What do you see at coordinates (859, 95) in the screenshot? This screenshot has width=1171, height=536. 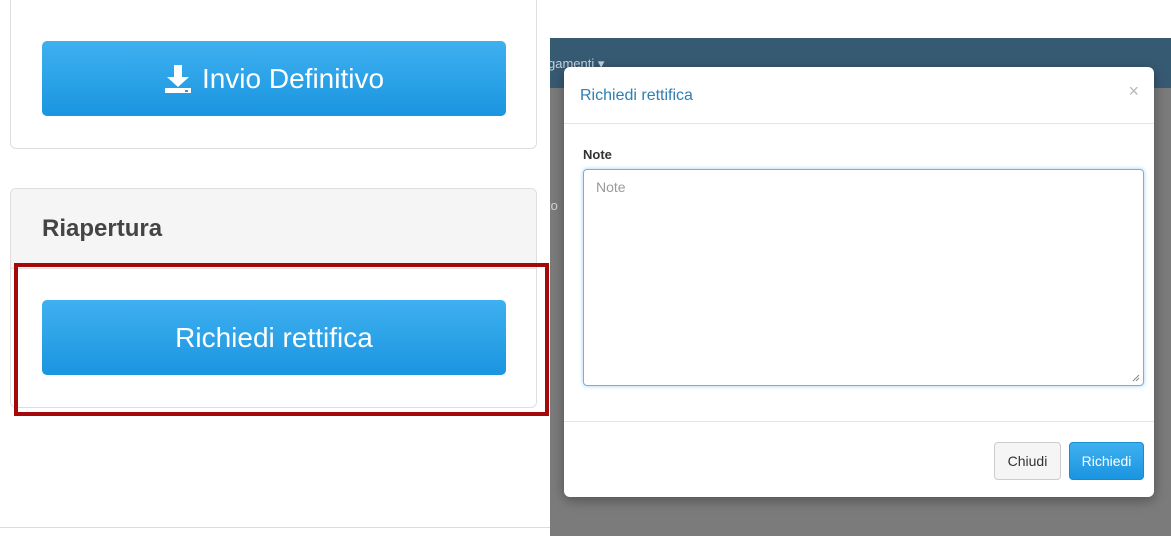 I see `modal-header: Richiedi rettifica ×` at bounding box center [859, 95].